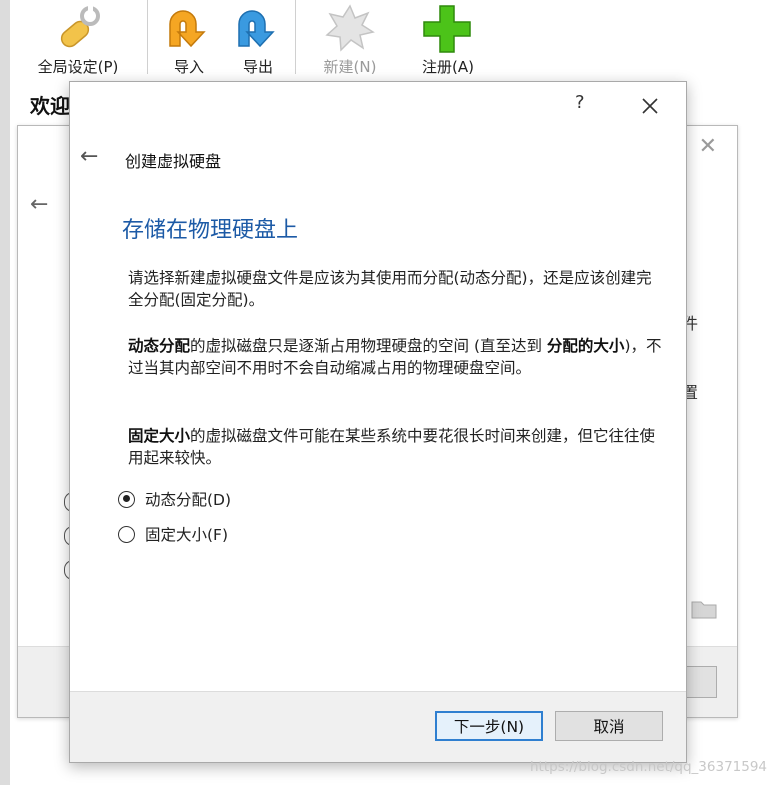  What do you see at coordinates (649, 767) in the screenshot?
I see `watermark-text: https://blog.csdn.net/qq_36371594` at bounding box center [649, 767].